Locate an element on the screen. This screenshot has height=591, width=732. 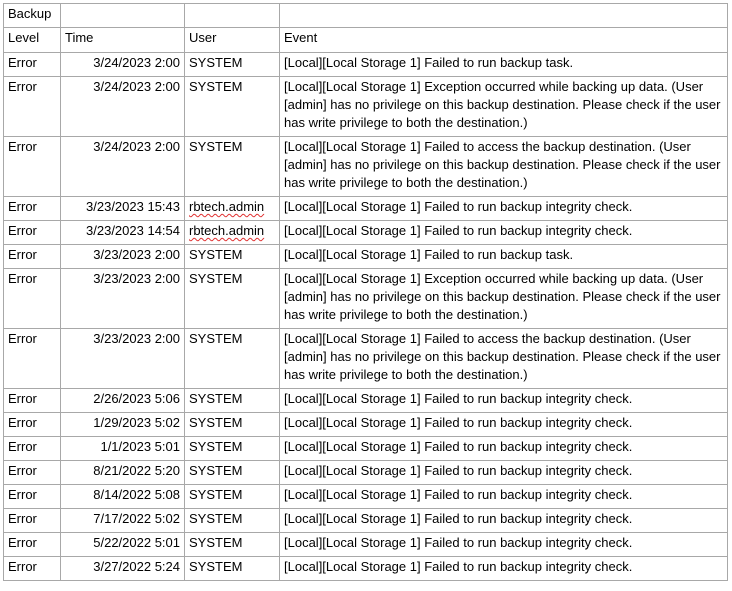
header-level: Level is located at coordinates (32, 40).